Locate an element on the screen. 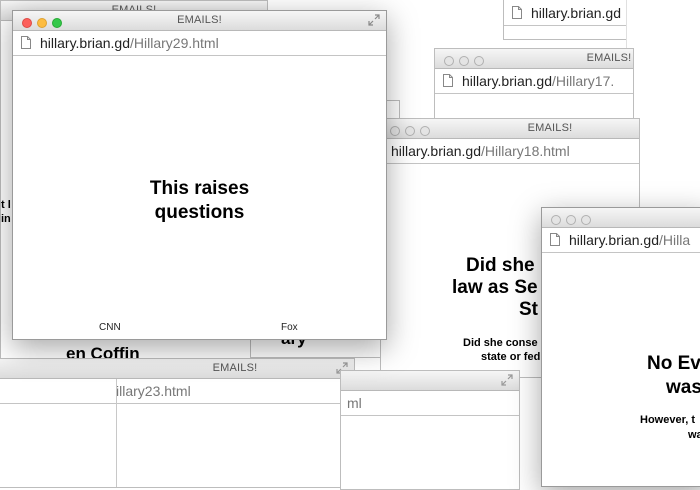  window-hillary23: EMAILS! illary23.html is located at coordinates (177, 423).